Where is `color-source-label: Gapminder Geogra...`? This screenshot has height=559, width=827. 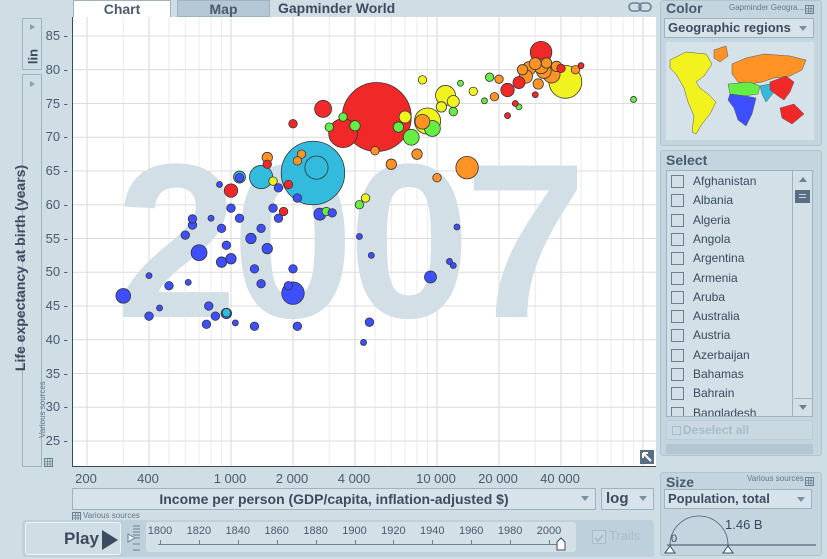 color-source-label: Gapminder Geogra... is located at coordinates (766, 7).